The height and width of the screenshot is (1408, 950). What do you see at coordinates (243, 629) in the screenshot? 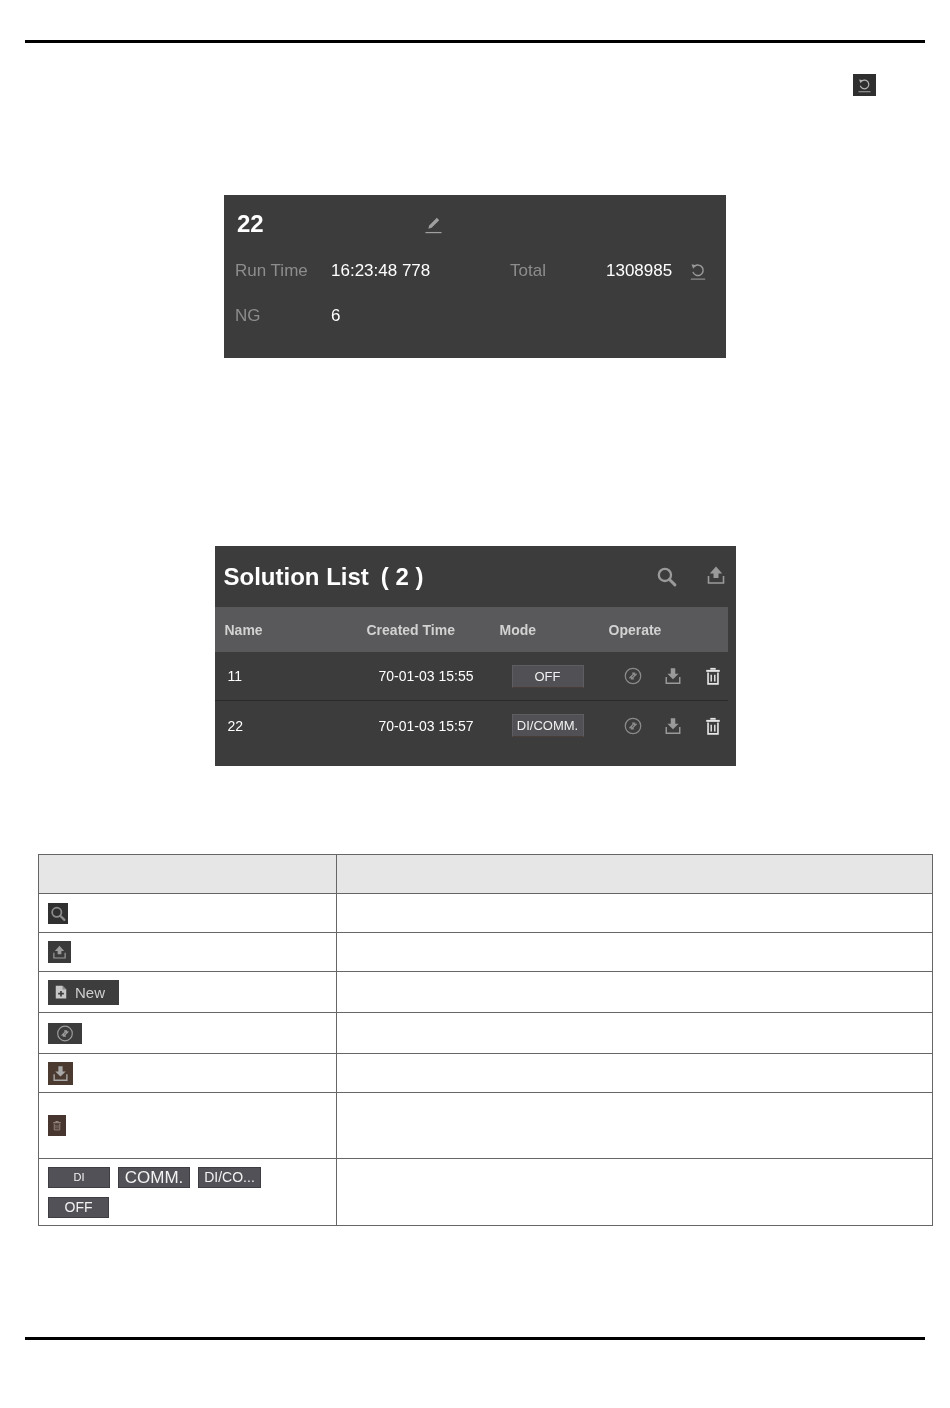
I see `column-header: Name` at bounding box center [243, 629].